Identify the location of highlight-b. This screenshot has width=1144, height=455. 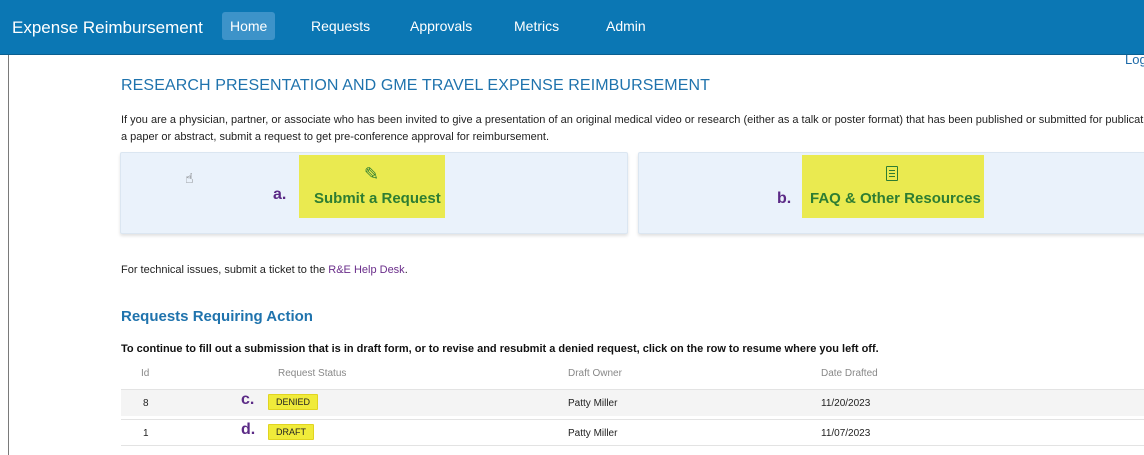
(893, 186).